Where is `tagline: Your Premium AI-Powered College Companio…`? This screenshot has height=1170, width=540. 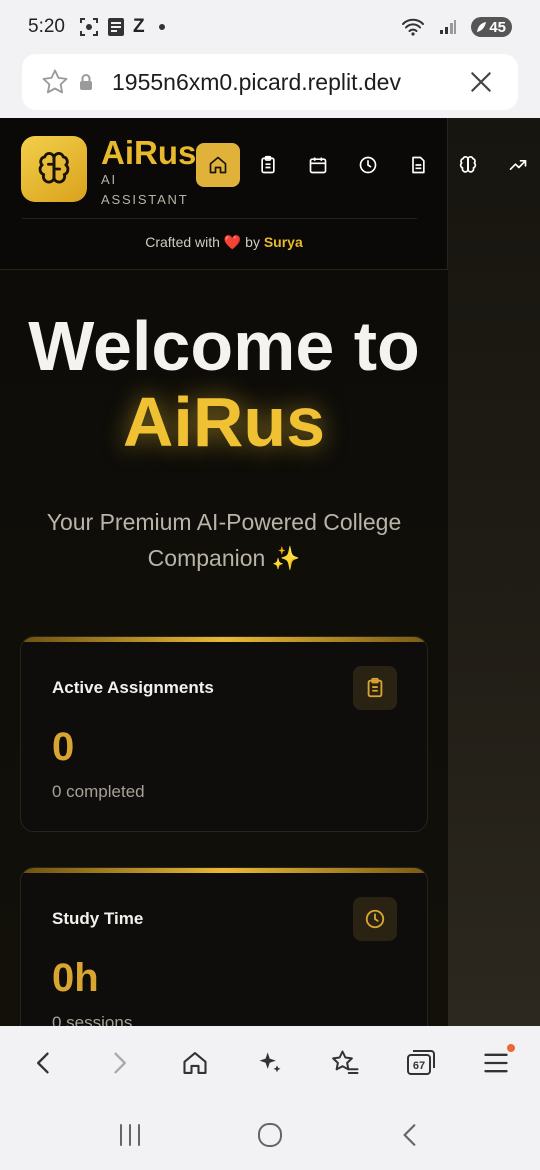
tagline: Your Premium AI-Powered College Companio… is located at coordinates (224, 540).